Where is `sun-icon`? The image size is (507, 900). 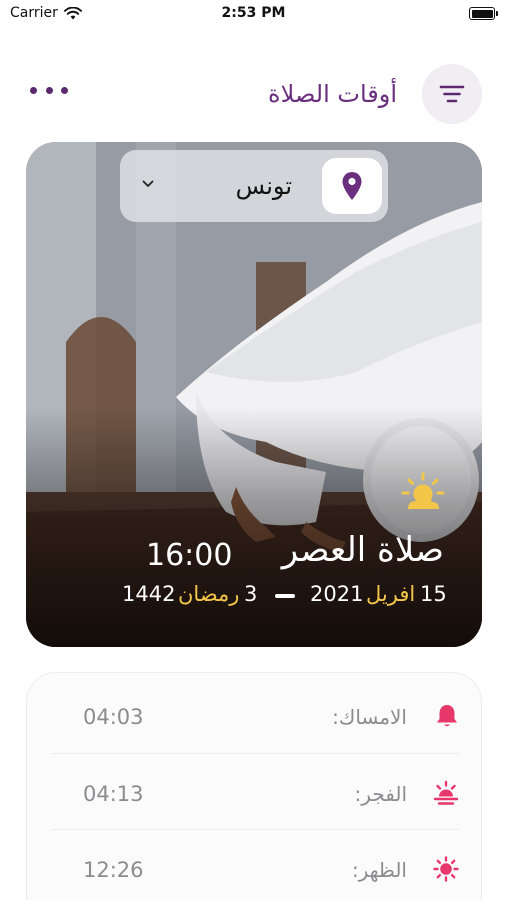
sun-icon is located at coordinates (446, 869).